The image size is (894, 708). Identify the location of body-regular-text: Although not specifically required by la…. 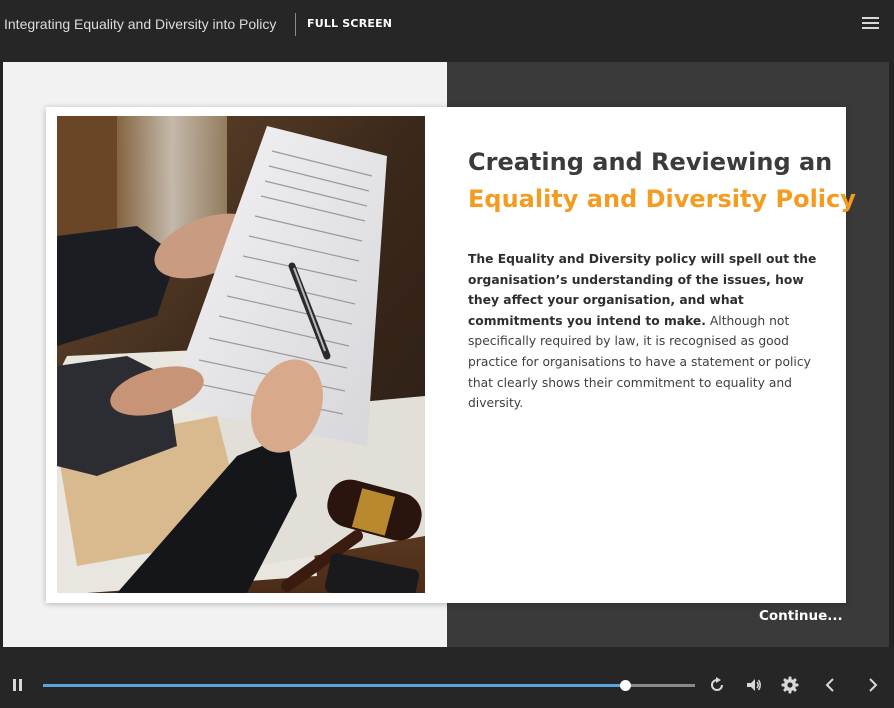
(639, 362).